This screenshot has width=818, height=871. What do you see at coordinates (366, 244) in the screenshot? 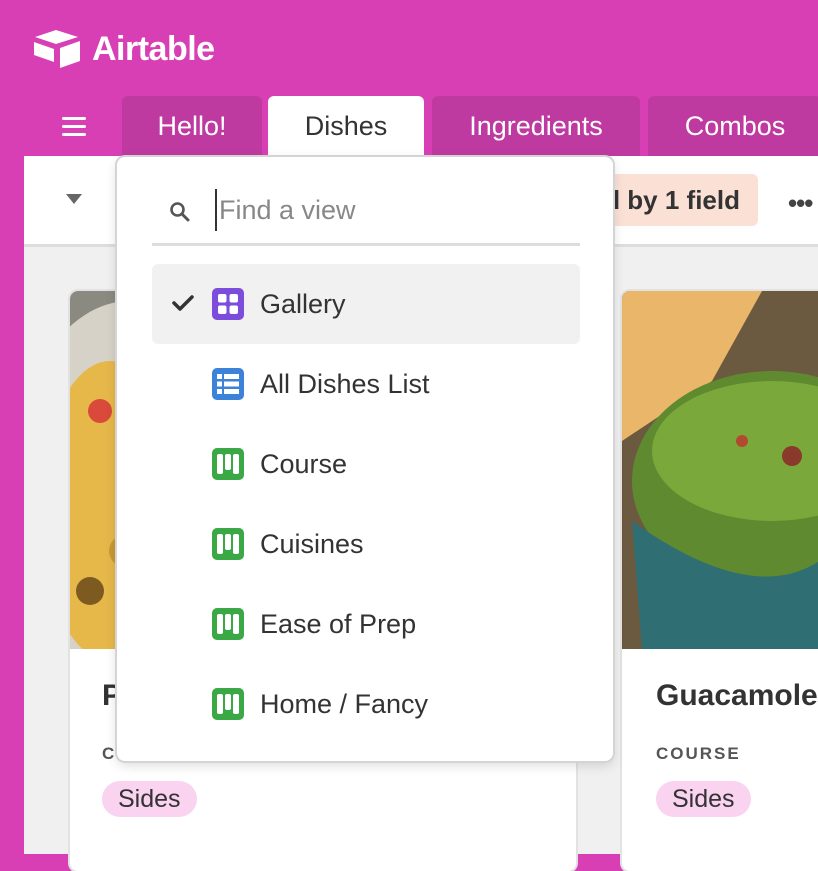
I see `search-divider` at bounding box center [366, 244].